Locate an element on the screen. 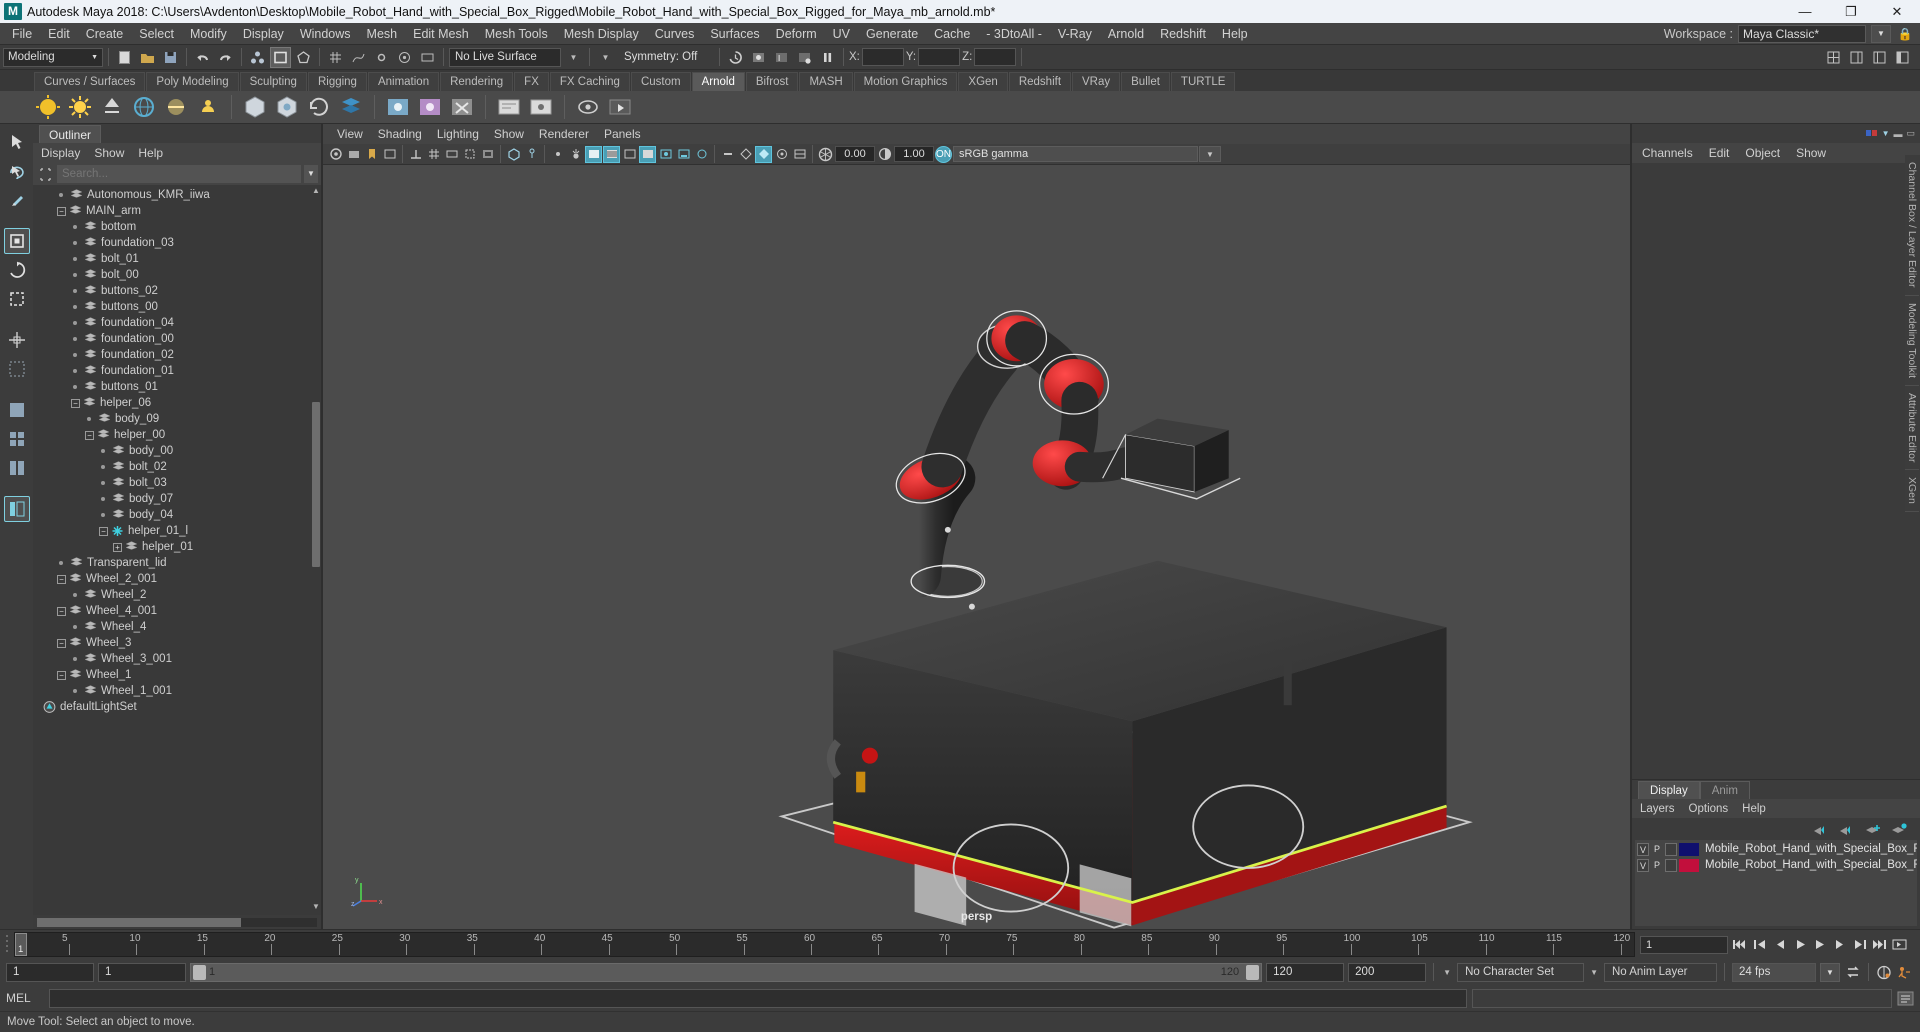 The height and width of the screenshot is (1032, 1920). layer-menu-layers: Layers is located at coordinates (1657, 809).